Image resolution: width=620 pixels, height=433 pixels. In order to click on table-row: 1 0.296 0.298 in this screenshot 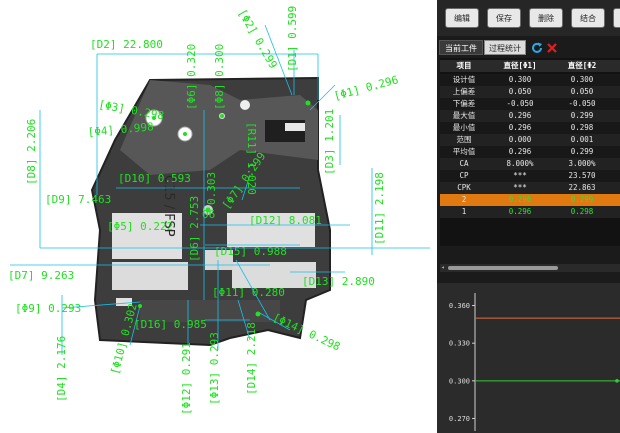, I will do `click(530, 212)`.